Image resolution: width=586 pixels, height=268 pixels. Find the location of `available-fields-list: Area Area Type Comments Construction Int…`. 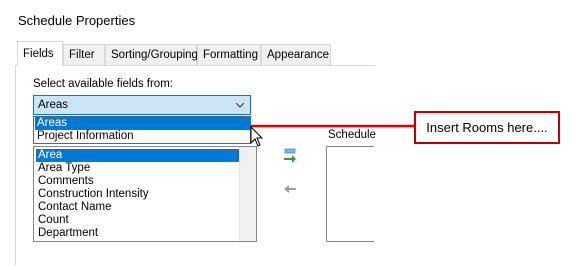

available-fields-list: Area Area Type Comments Construction Int… is located at coordinates (145, 194).